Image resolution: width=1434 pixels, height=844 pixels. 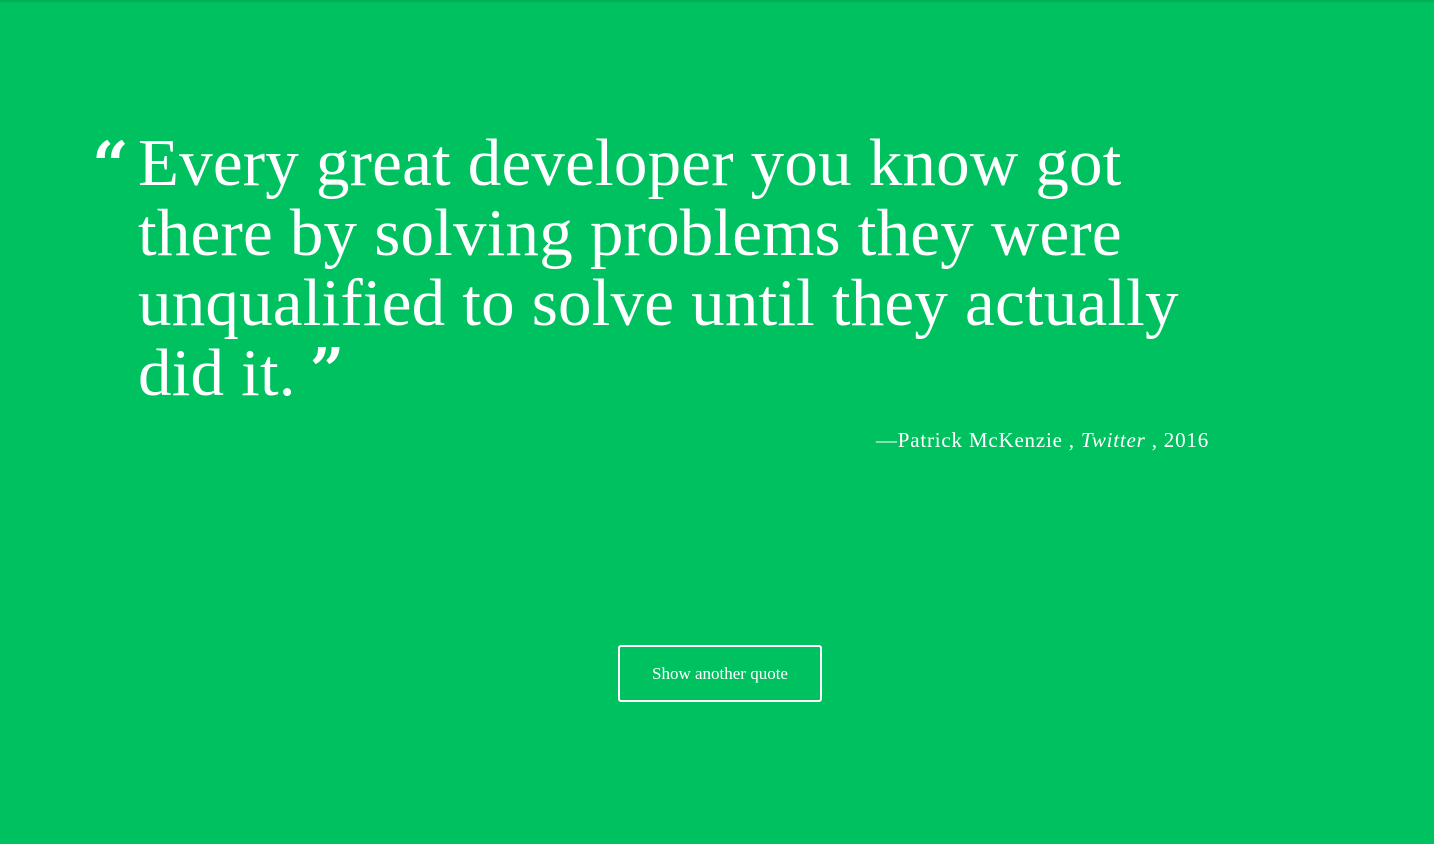 What do you see at coordinates (110, 165) in the screenshot?
I see `open-quote-icon: “` at bounding box center [110, 165].